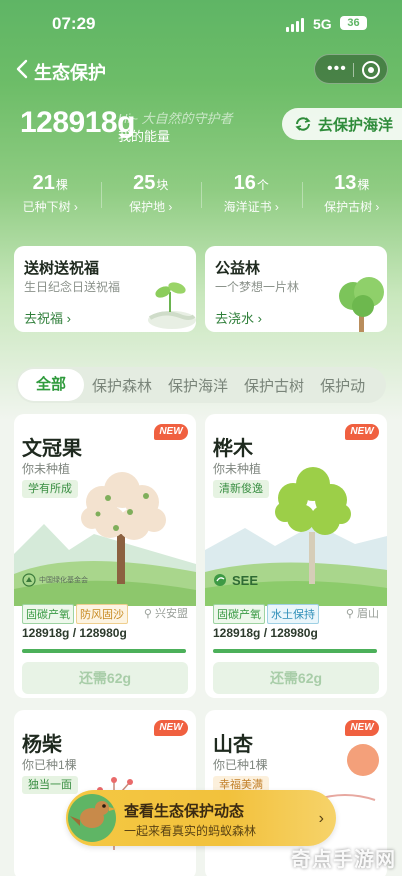 The width and height of the screenshot is (402, 876). Describe the element at coordinates (43, 183) in the screenshot. I see `stat-value: 21` at that location.